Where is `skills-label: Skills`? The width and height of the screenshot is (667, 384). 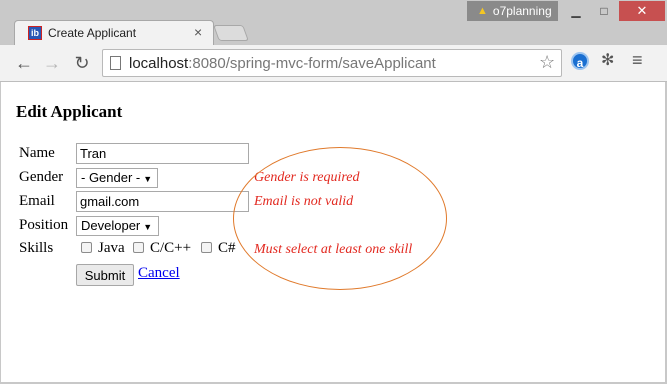 skills-label: Skills is located at coordinates (36, 248).